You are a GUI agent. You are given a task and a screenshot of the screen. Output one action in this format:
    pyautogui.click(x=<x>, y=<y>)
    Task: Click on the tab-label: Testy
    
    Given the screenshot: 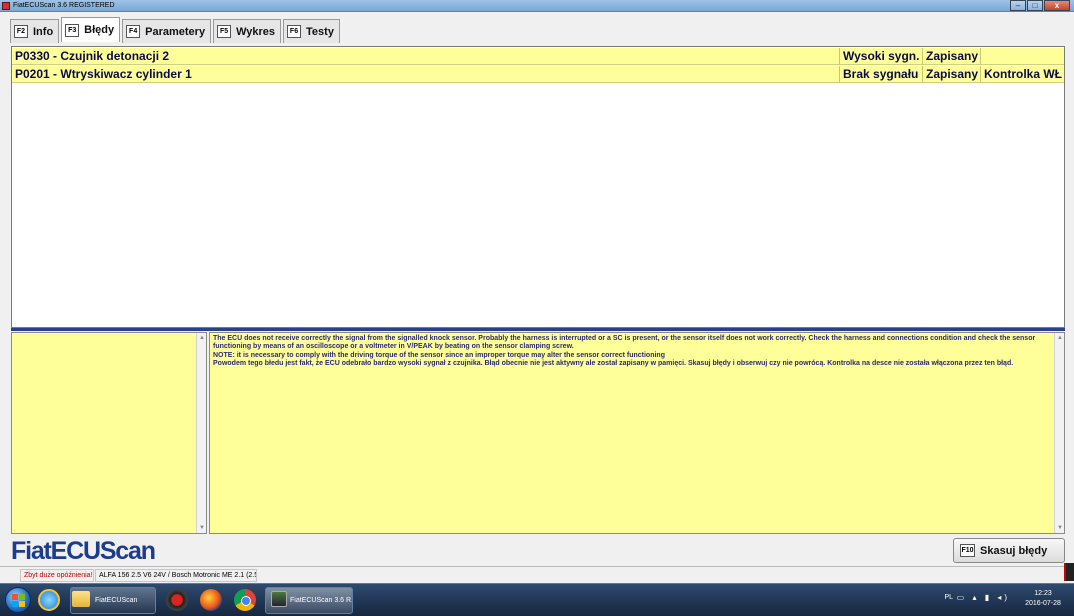 What is the action you would take?
    pyautogui.click(x=320, y=31)
    